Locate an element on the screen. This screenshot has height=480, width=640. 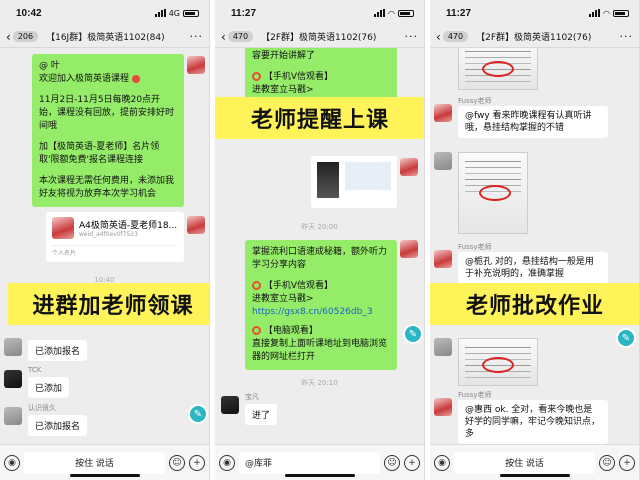
message-input: @库菲 is located at coordinates (309, 462).